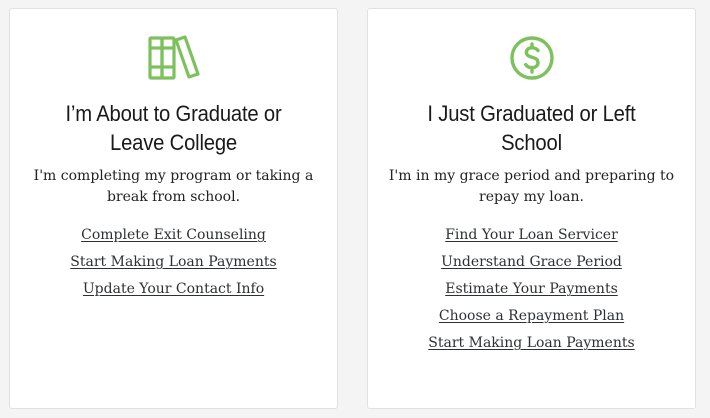 This screenshot has width=710, height=418. What do you see at coordinates (531, 262) in the screenshot?
I see `link-understand-grace-period: Understand Grace Period` at bounding box center [531, 262].